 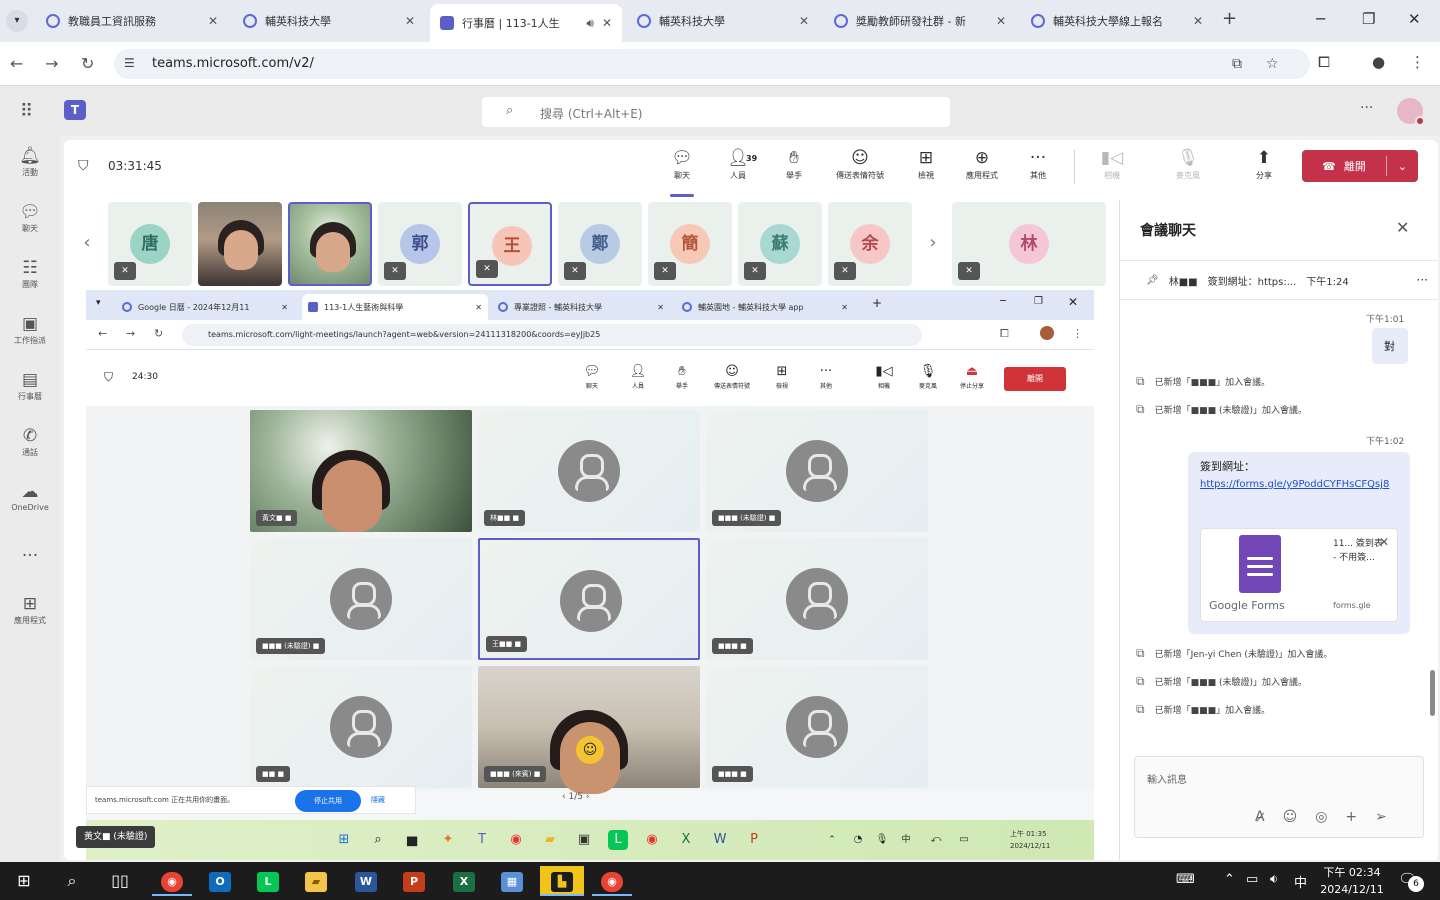 What do you see at coordinates (132, 21) in the screenshot?
I see `browser-tab: 教職員工資訊服務 ✕` at bounding box center [132, 21].